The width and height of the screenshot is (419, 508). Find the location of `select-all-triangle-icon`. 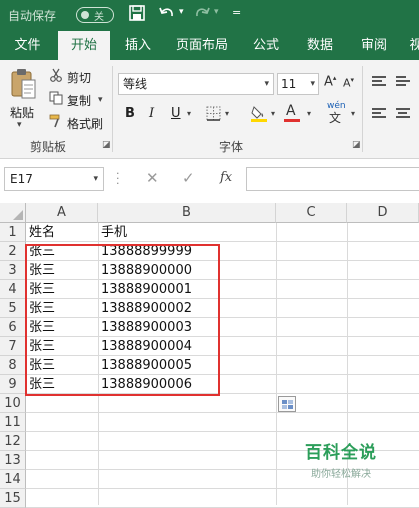

select-all-triangle-icon is located at coordinates (18, 215).